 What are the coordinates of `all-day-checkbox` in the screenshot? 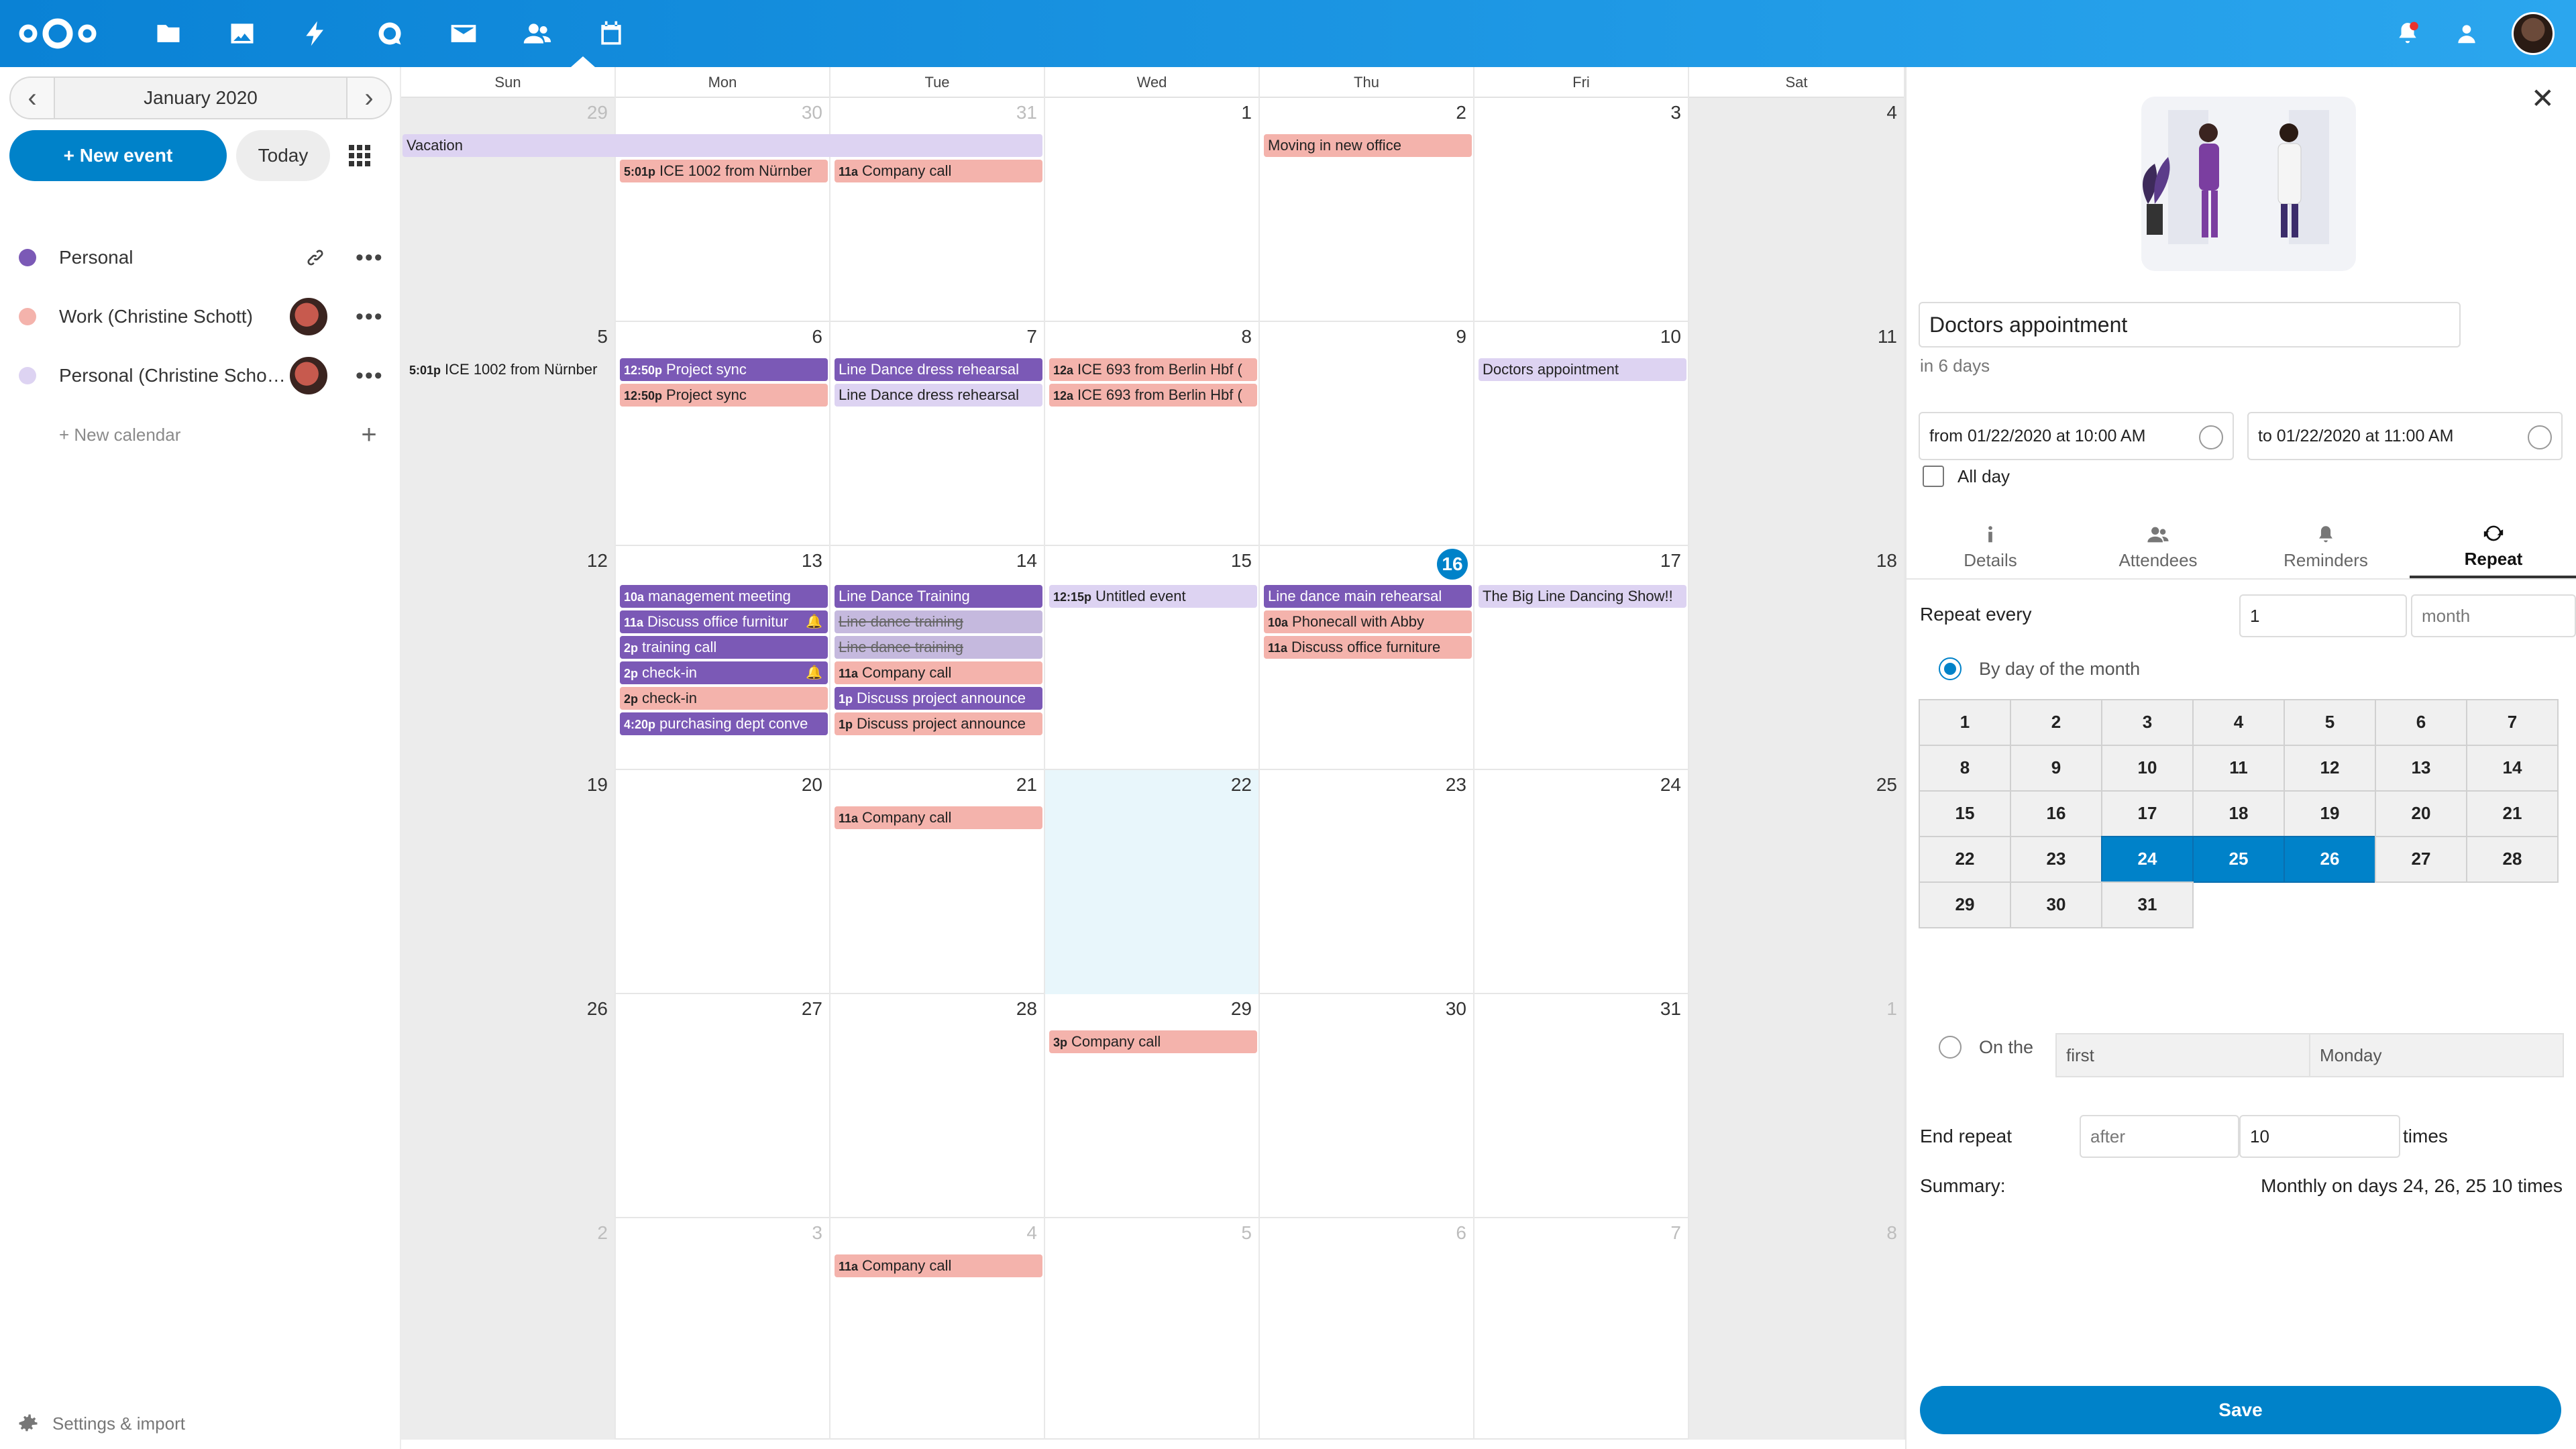 It's located at (1933, 476).